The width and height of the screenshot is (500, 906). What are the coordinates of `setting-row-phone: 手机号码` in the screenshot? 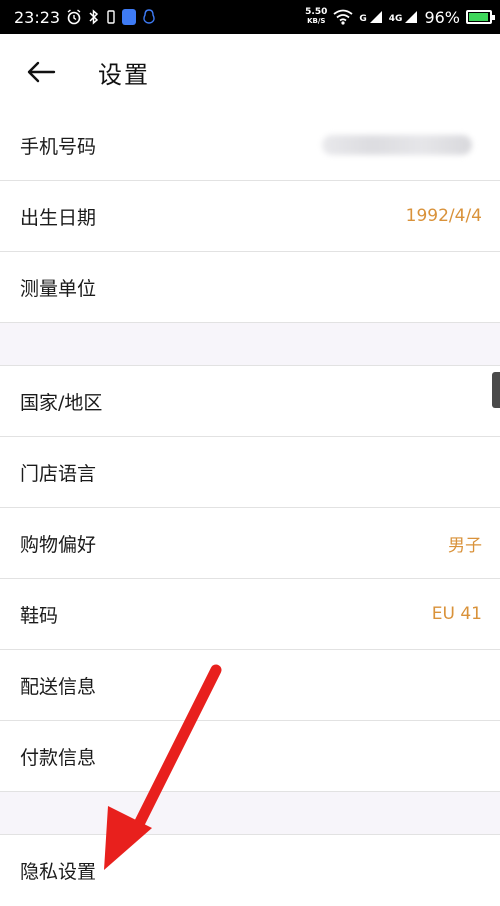 It's located at (250, 145).